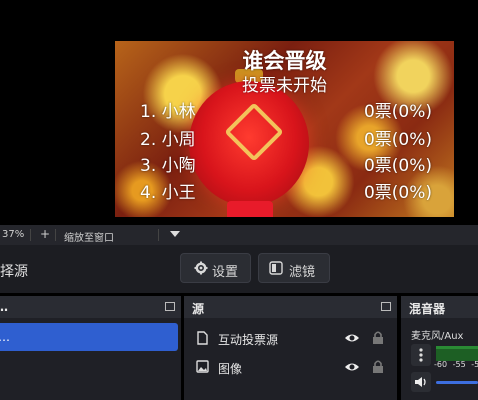 The height and width of the screenshot is (400, 478). I want to click on source-label: 图像, so click(230, 369).